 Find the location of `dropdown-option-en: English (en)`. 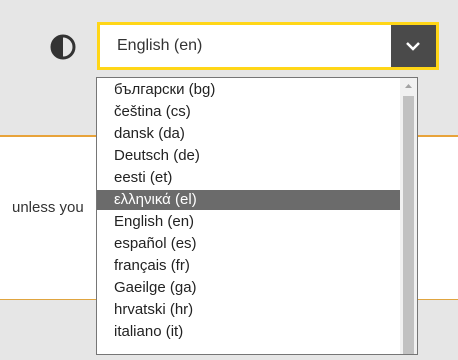

dropdown-option-en: English (en) is located at coordinates (248, 222).